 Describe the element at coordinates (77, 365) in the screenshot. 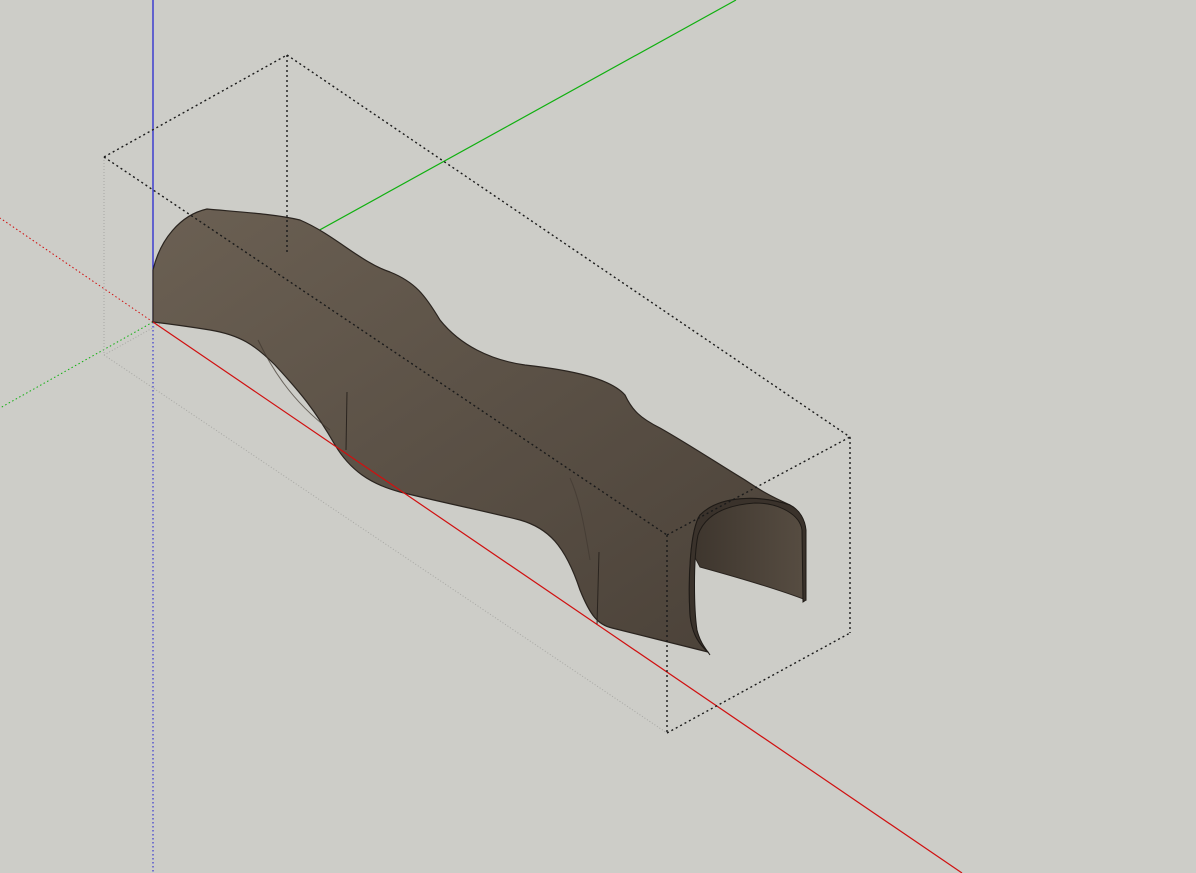

I see `green-axis-negative` at that location.